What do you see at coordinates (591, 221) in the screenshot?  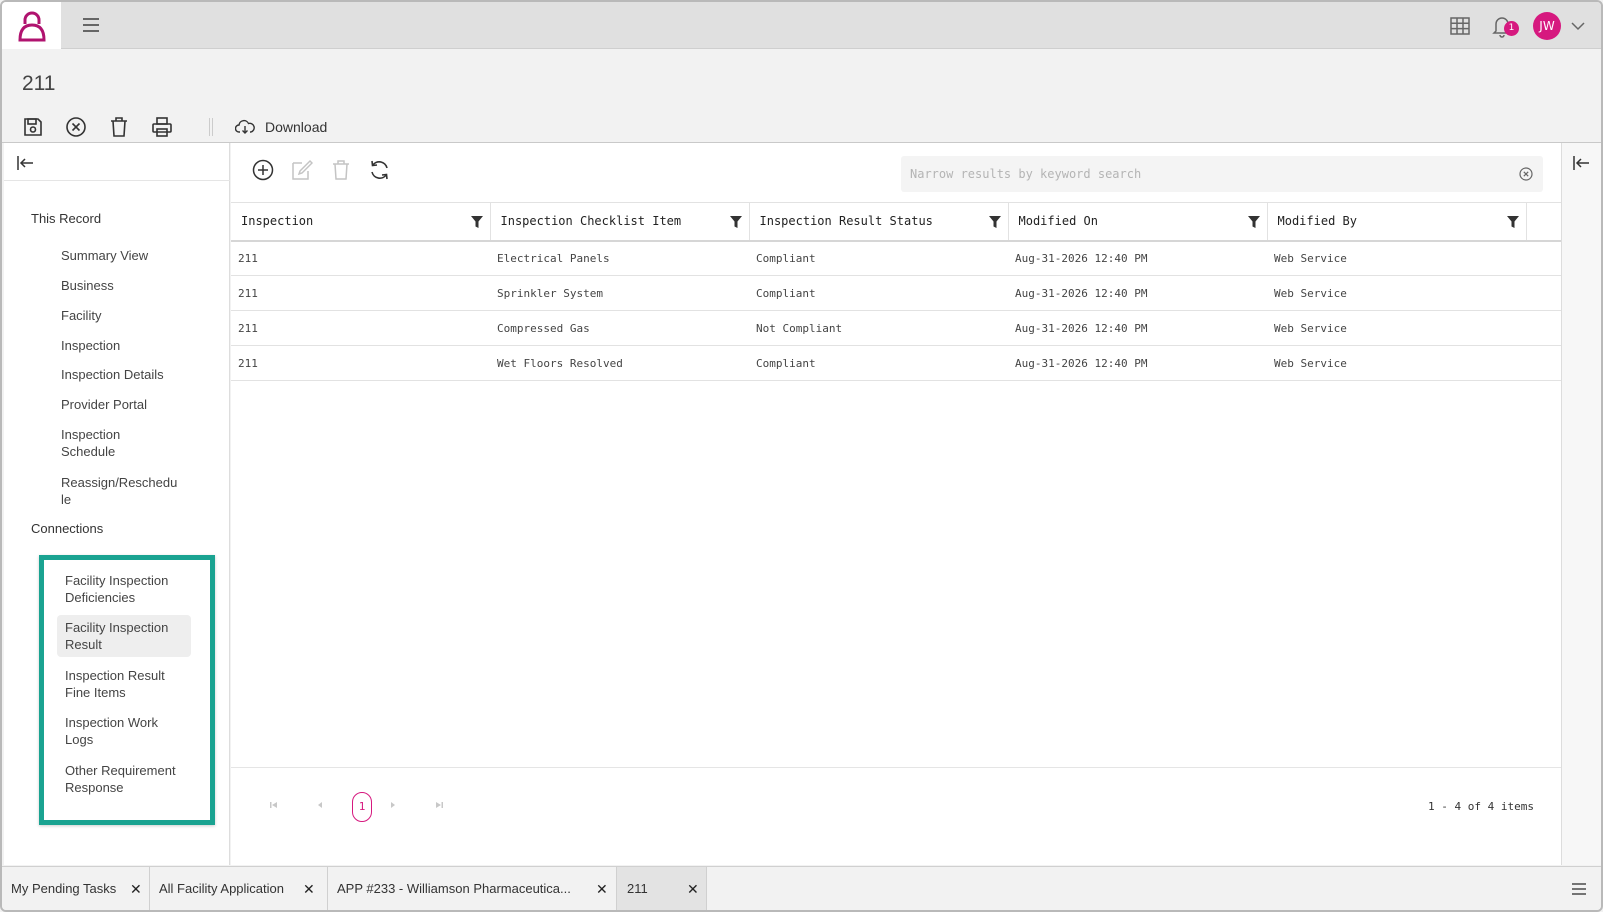 I see `column-header-label: Inspection Checklist Item` at bounding box center [591, 221].